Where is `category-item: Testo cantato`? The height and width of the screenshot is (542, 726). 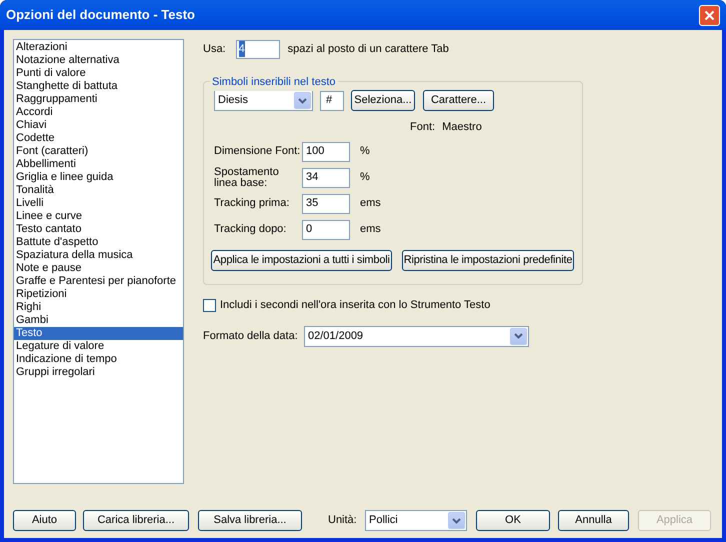
category-item: Testo cantato is located at coordinates (98, 229).